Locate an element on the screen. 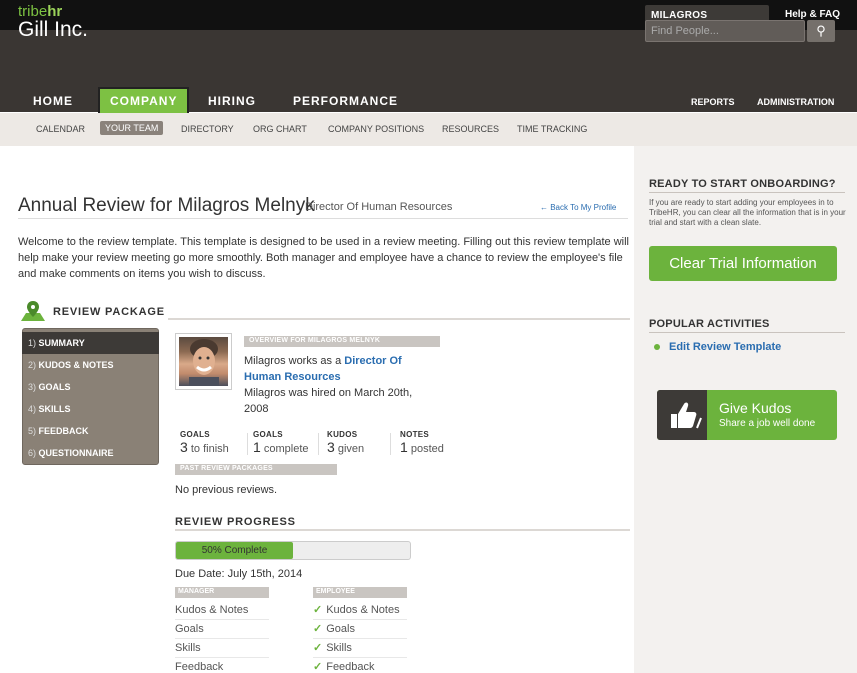  subnav-org-chart: ORG CHART is located at coordinates (280, 129).